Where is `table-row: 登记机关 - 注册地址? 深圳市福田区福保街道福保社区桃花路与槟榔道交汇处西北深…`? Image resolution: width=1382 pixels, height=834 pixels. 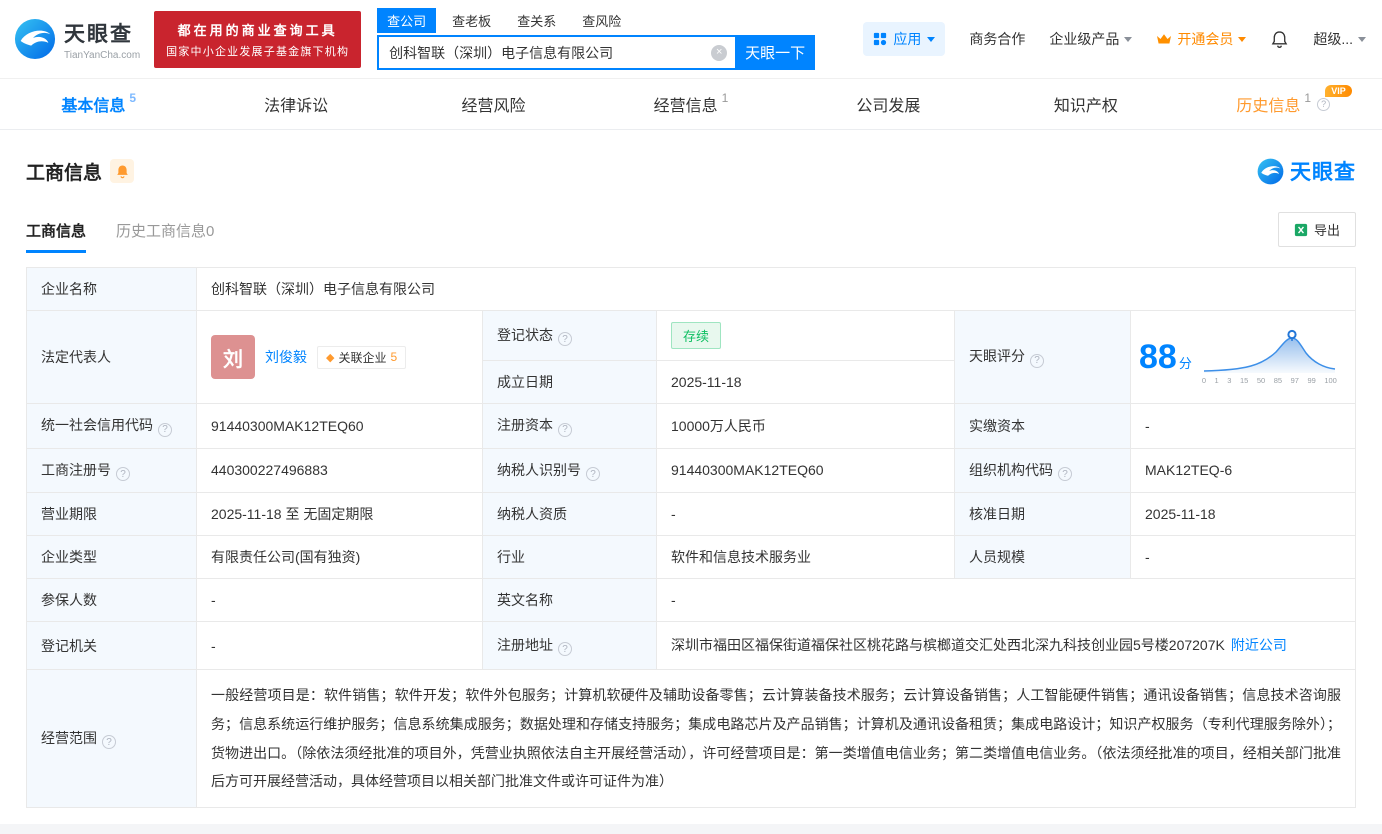 table-row: 登记机关 - 注册地址? 深圳市福田区福保街道福保社区桃花路与槟榔道交汇处西北深… is located at coordinates (691, 645).